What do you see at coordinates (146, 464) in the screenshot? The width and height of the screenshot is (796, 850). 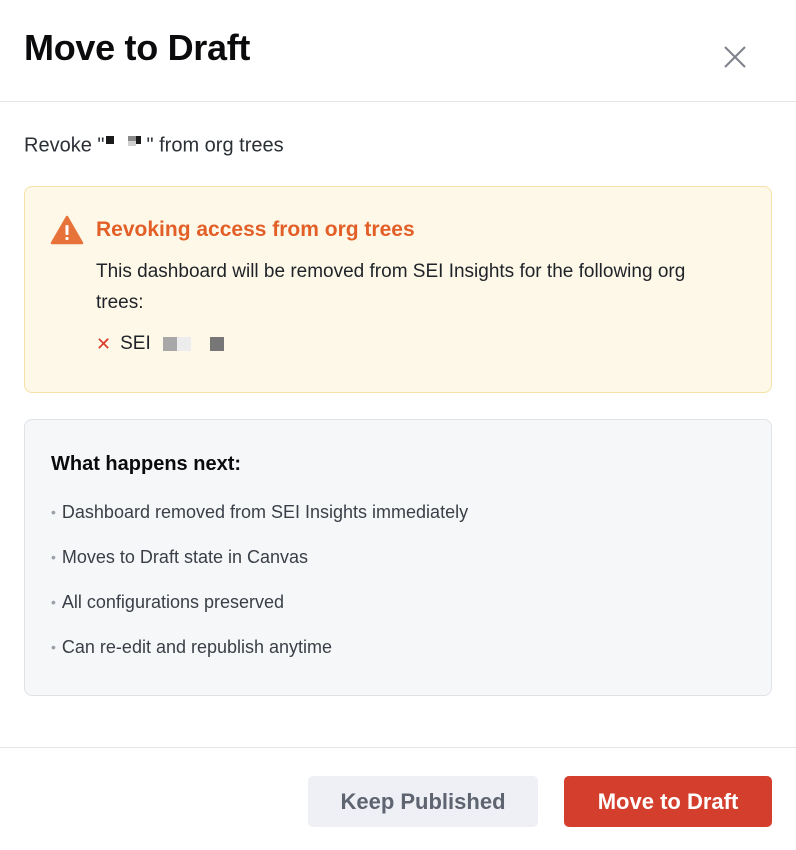 I see `next-steps-title: What happens next:` at bounding box center [146, 464].